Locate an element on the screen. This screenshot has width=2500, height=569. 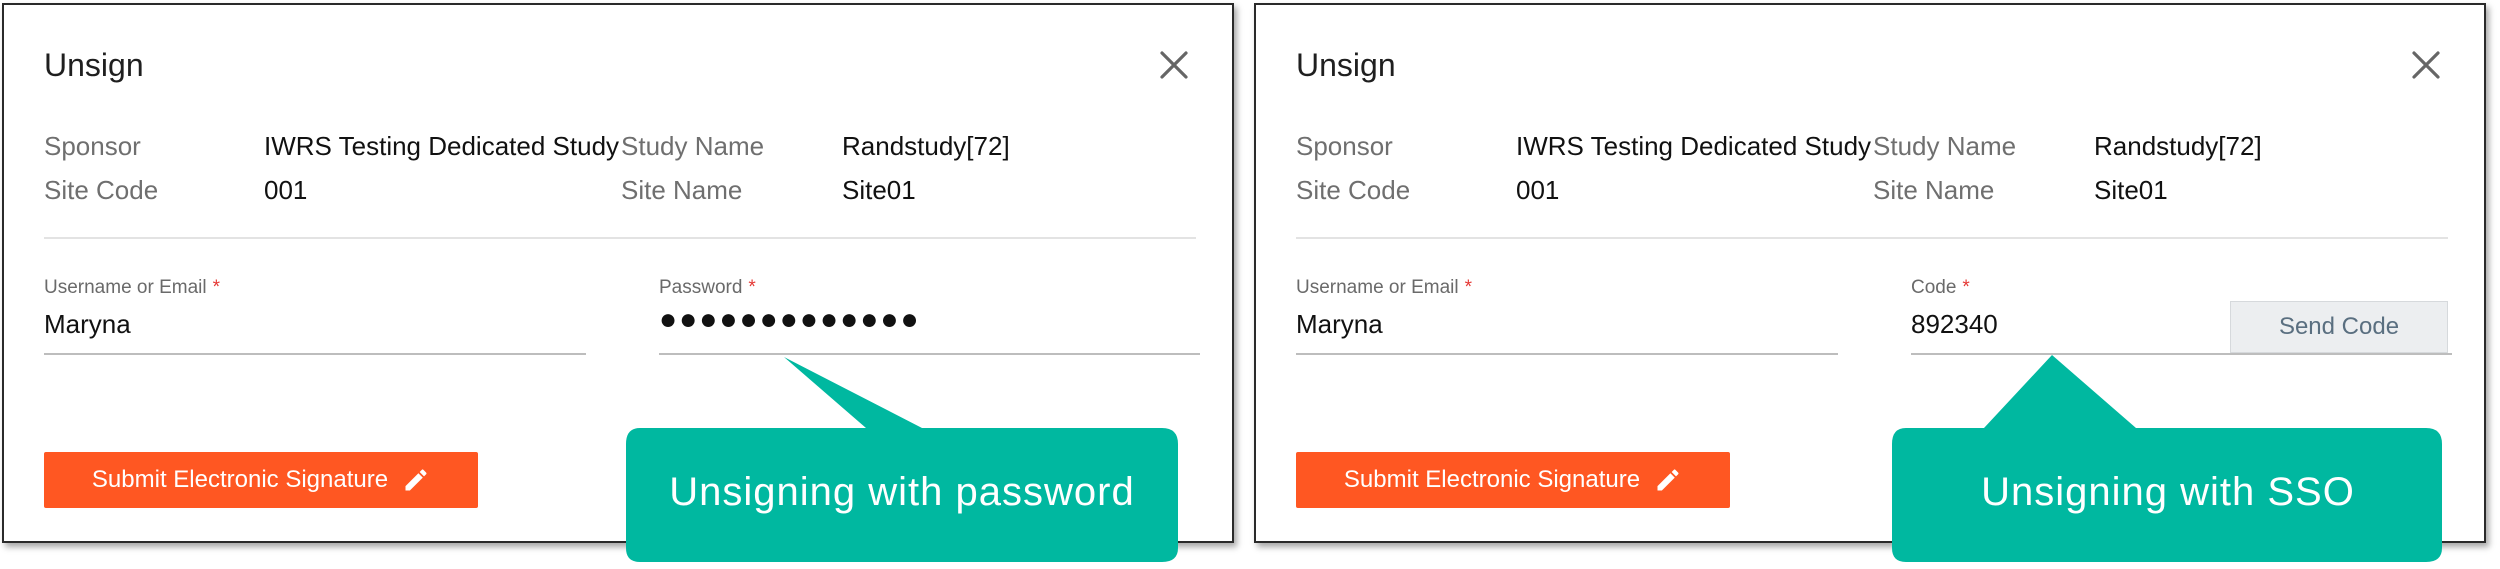
send-code-button: Send Code is located at coordinates (2339, 327).